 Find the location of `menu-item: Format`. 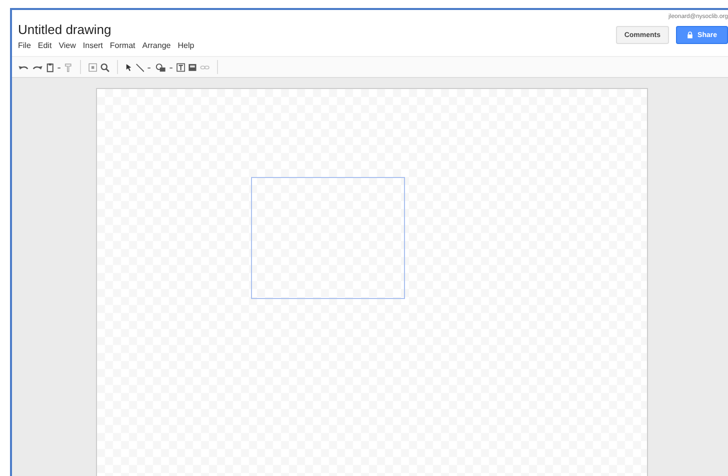

menu-item: Format is located at coordinates (123, 46).